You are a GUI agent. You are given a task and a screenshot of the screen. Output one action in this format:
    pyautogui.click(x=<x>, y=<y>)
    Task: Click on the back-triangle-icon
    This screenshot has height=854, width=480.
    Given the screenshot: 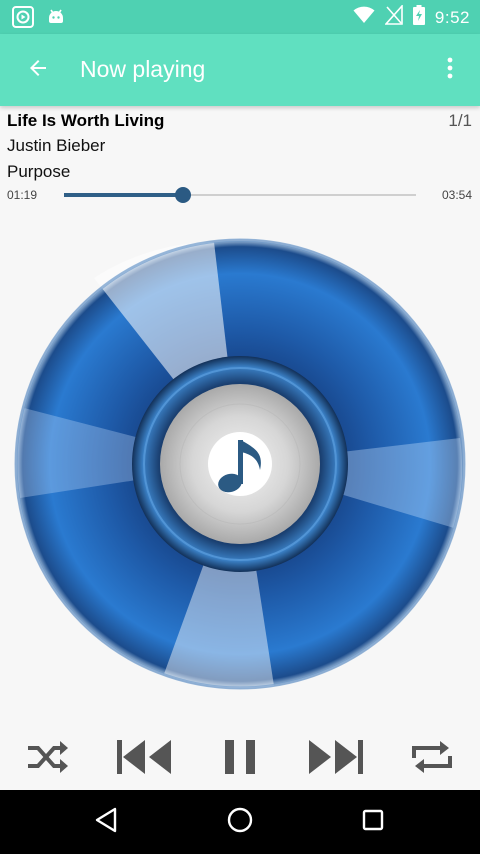 What is the action you would take?
    pyautogui.click(x=106, y=822)
    